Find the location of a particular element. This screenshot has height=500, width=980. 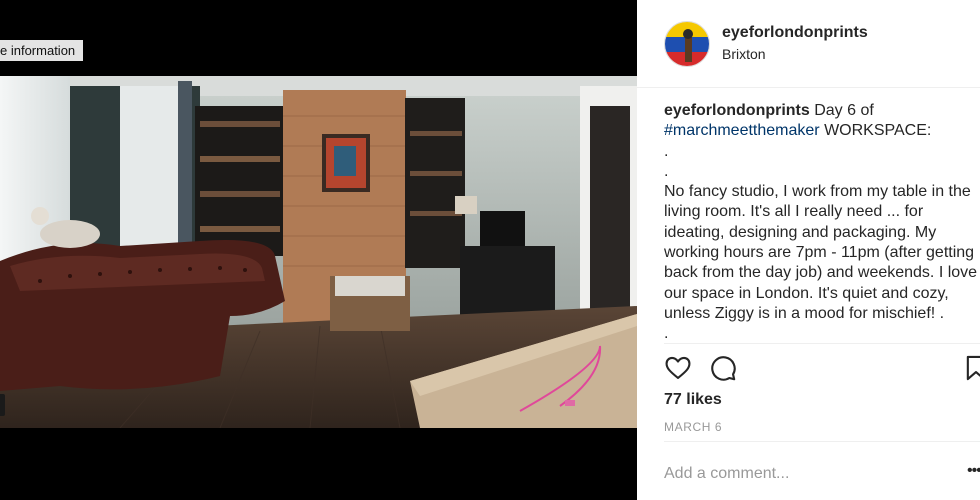

media-information-label: e information is located at coordinates (42, 50).